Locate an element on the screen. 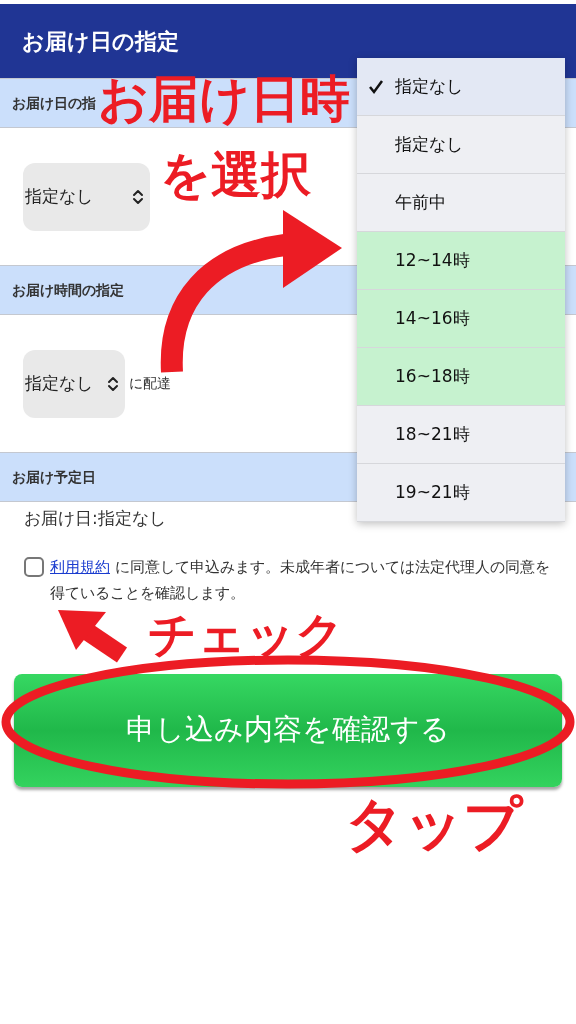 This screenshot has height=1024, width=576. agree-checkbox is located at coordinates (34, 566).